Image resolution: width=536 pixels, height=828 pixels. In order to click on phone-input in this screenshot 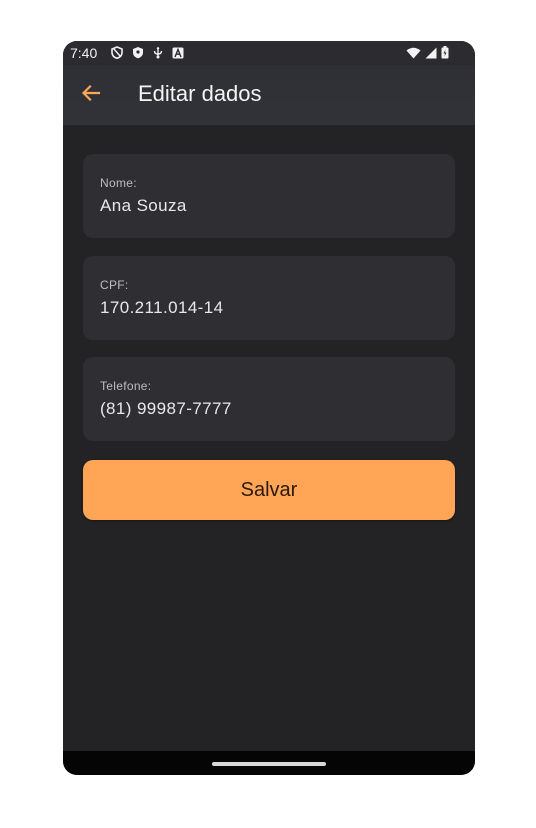, I will do `click(265, 409)`.